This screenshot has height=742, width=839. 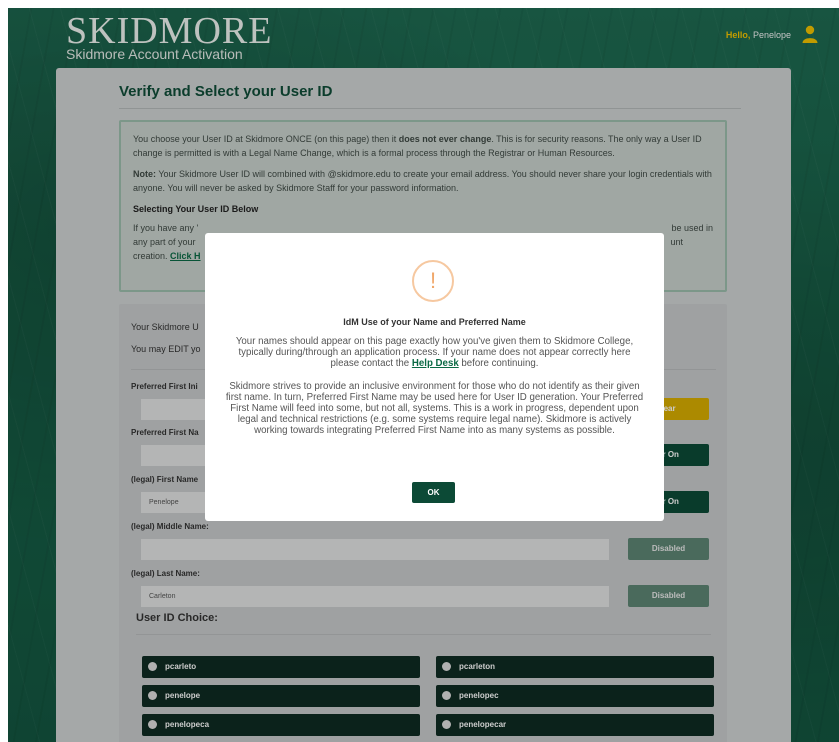 What do you see at coordinates (433, 492) in the screenshot?
I see `ok-button: OK` at bounding box center [433, 492].